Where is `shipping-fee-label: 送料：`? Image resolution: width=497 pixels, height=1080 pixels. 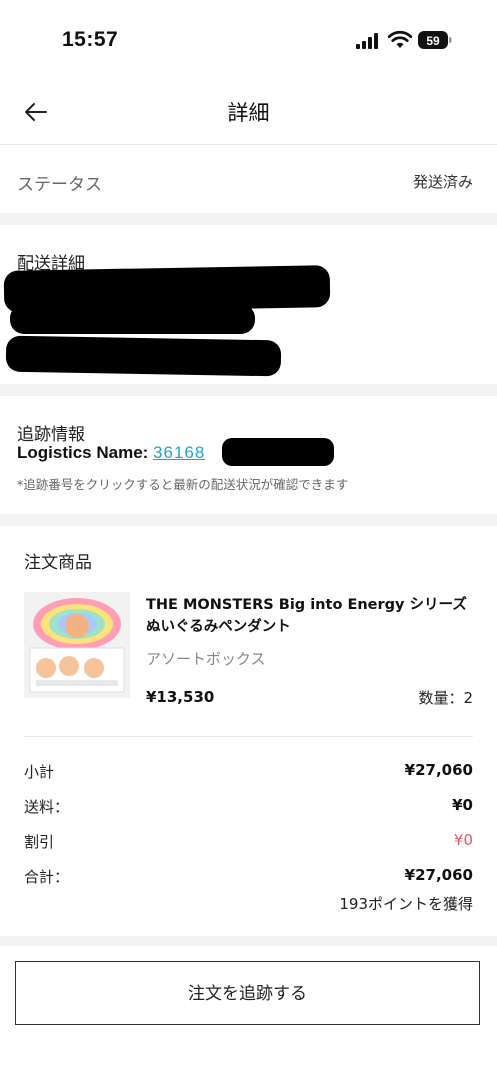 shipping-fee-label: 送料： is located at coordinates (47, 807).